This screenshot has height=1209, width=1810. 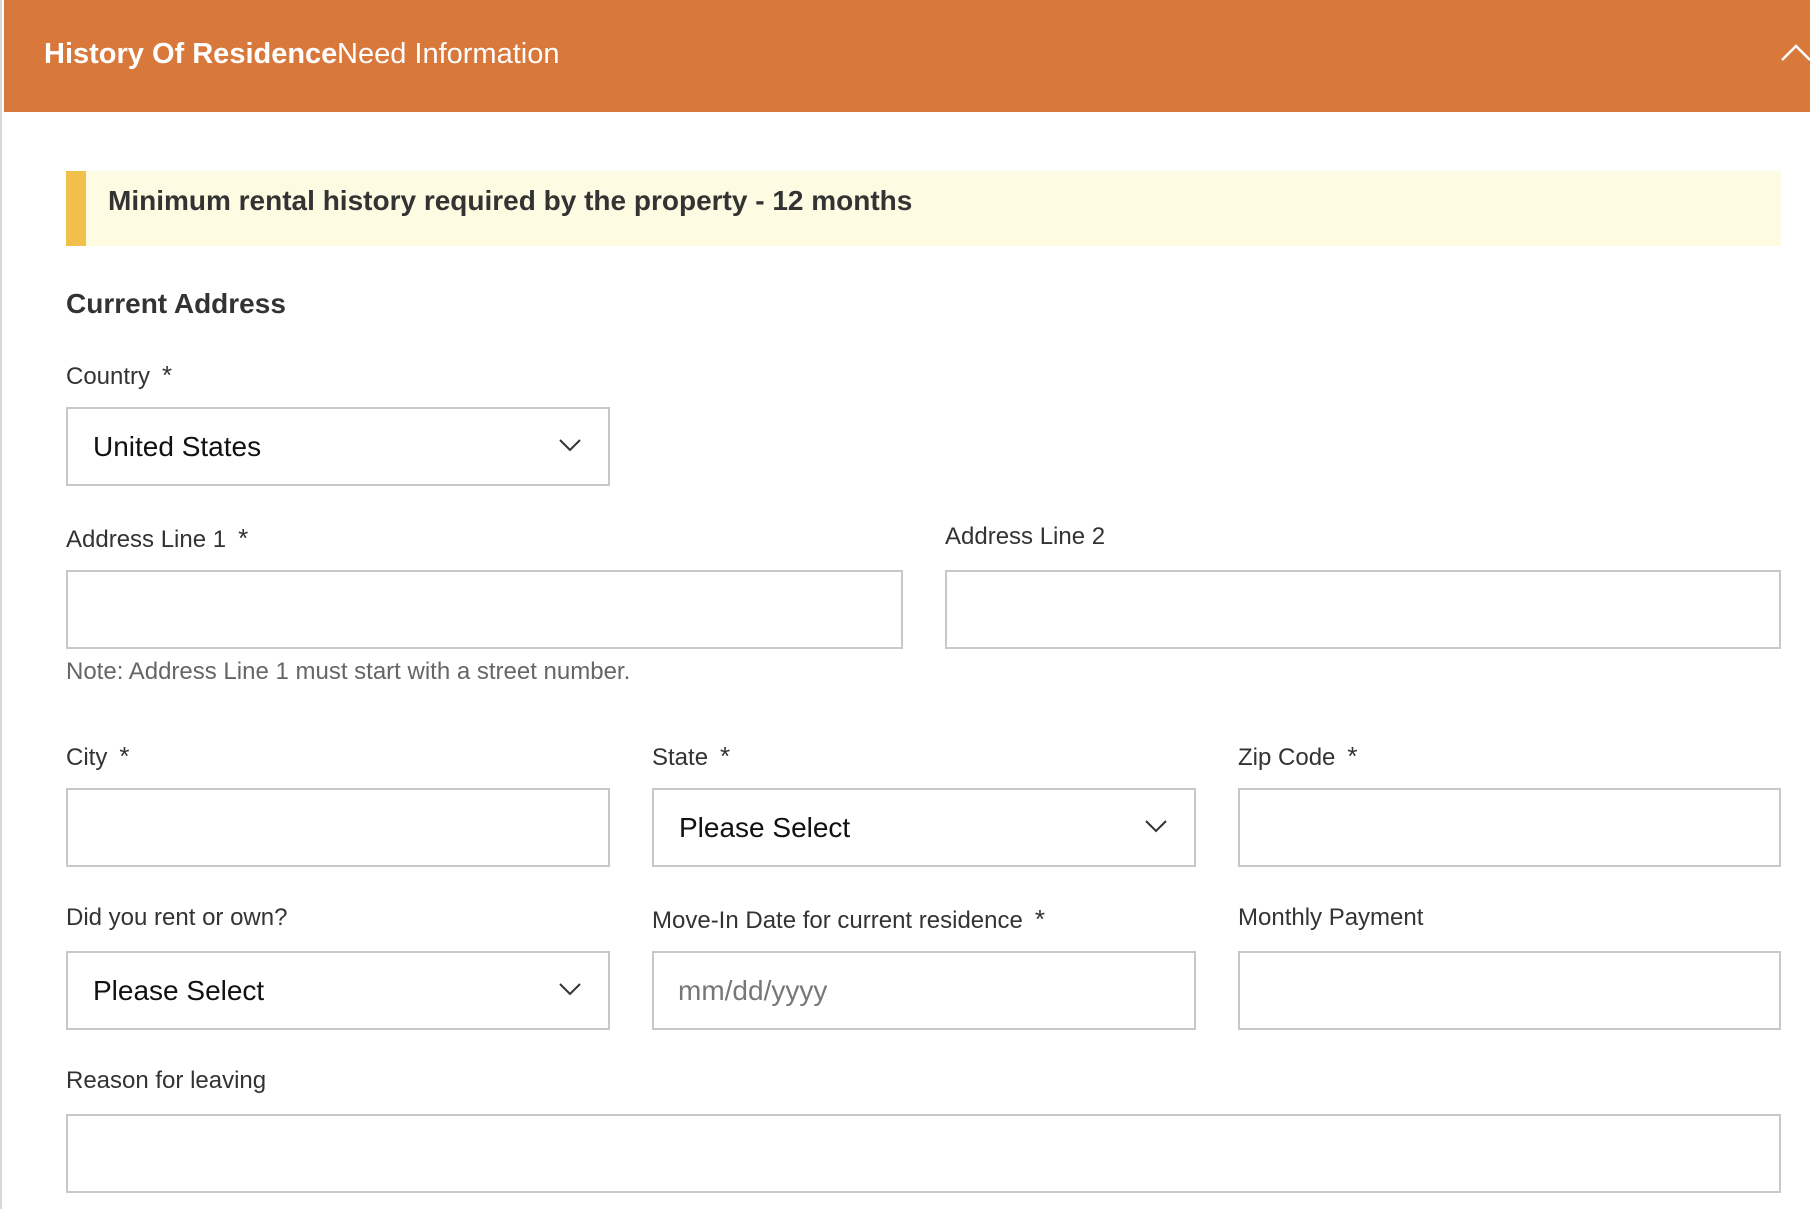 What do you see at coordinates (1287, 757) in the screenshot?
I see `zip-code-label-text: Zip Code` at bounding box center [1287, 757].